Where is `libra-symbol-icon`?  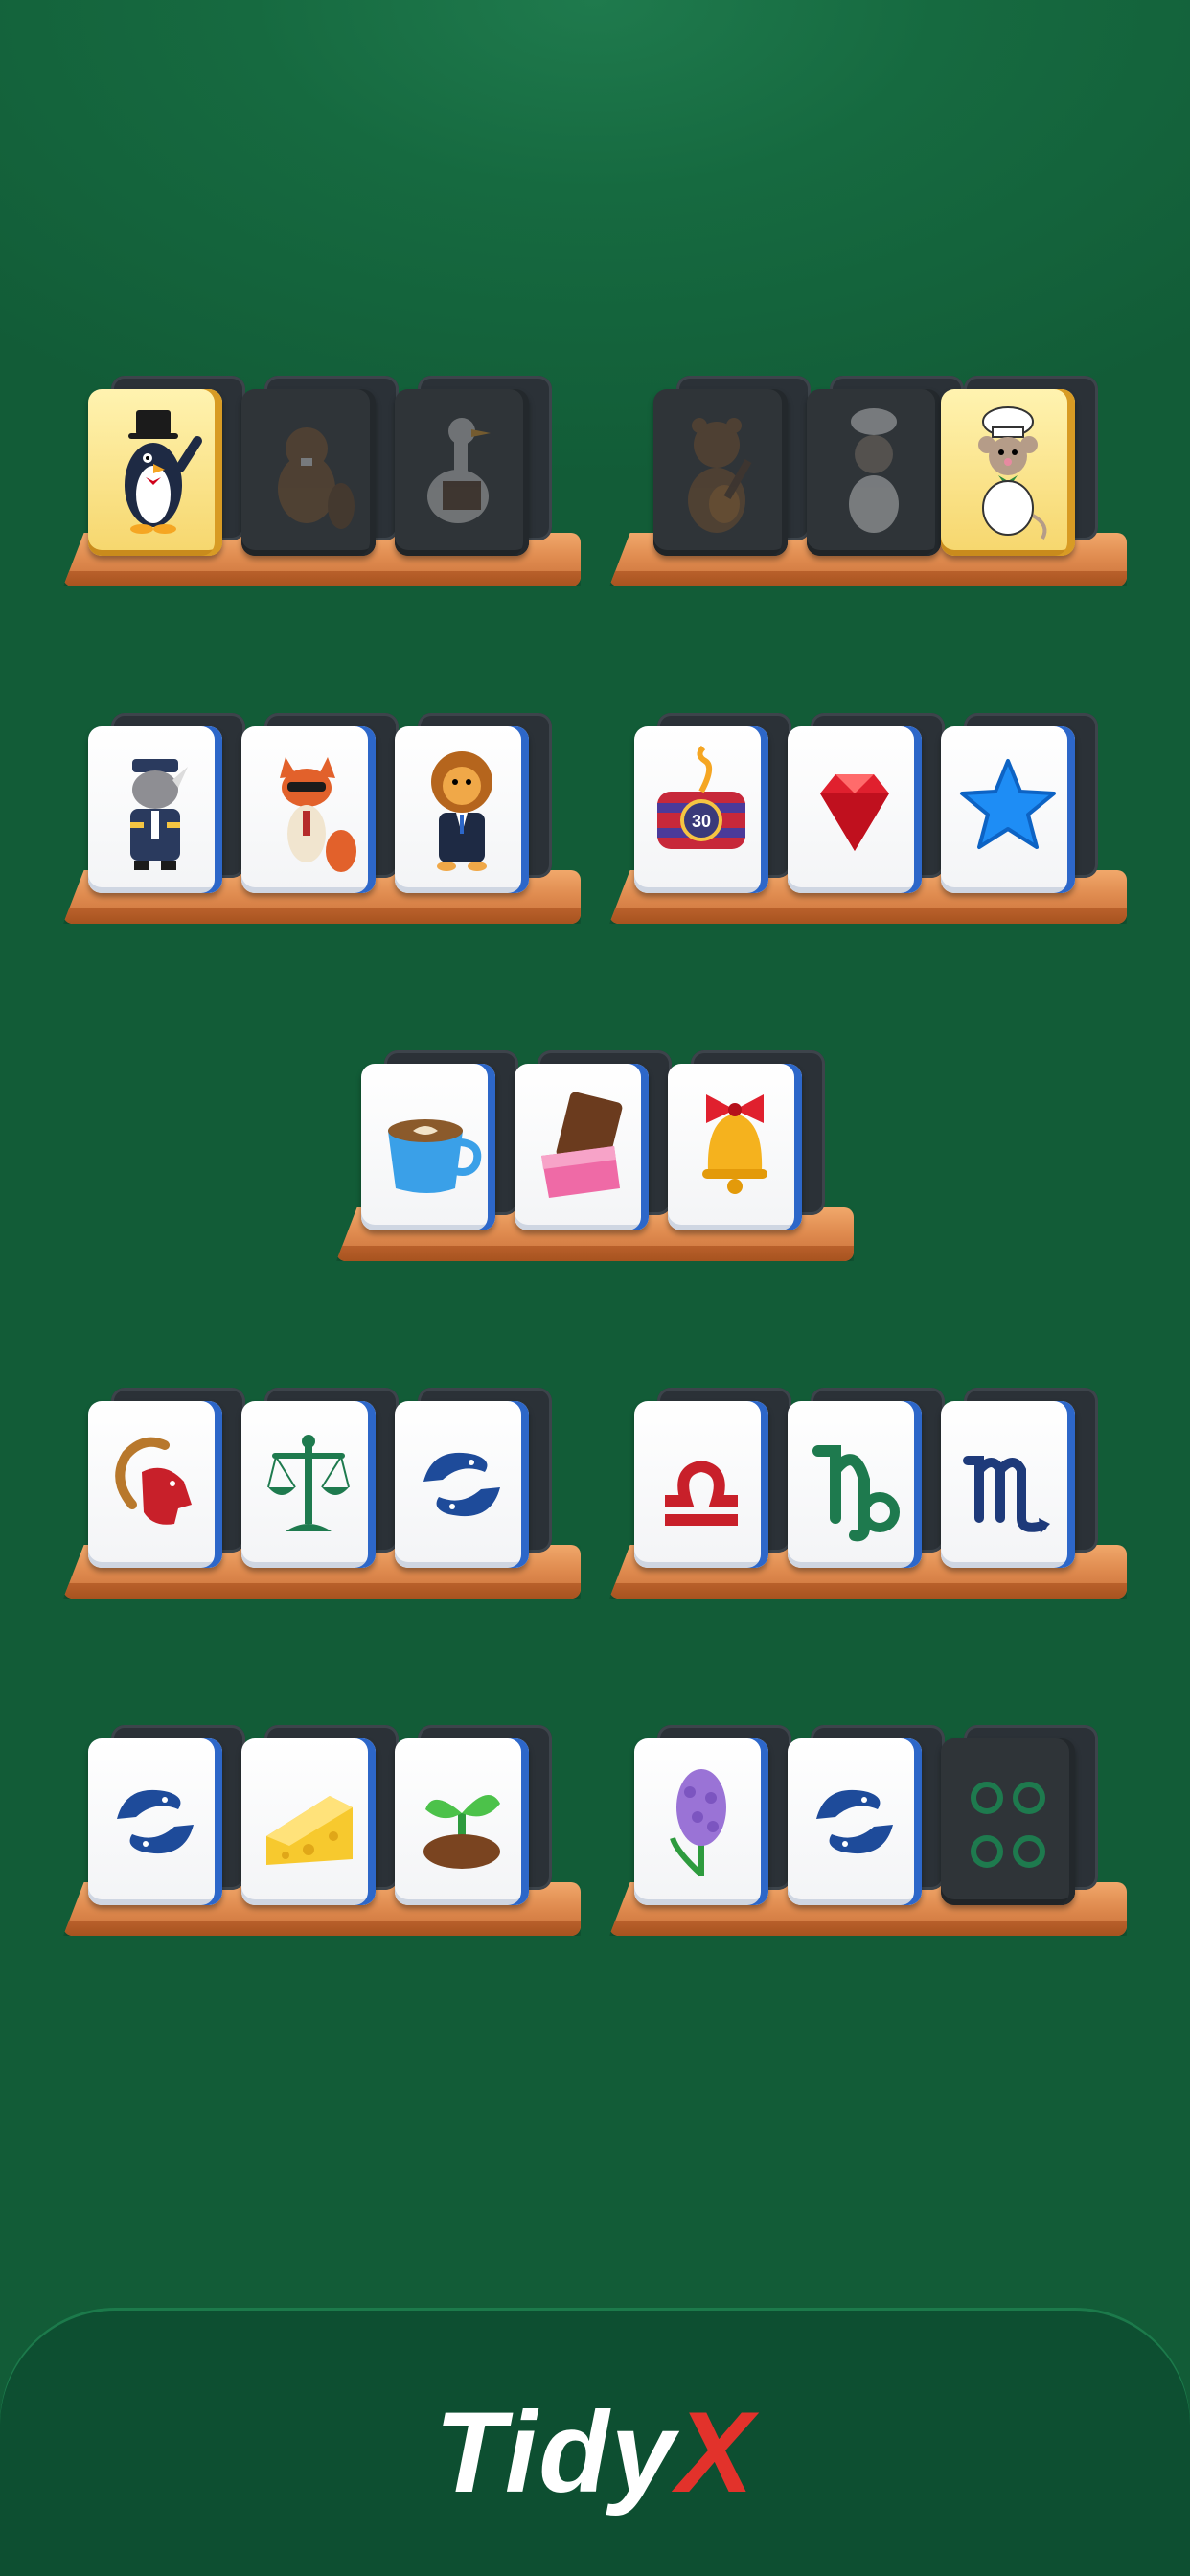
libra-symbol-icon is located at coordinates (701, 1493).